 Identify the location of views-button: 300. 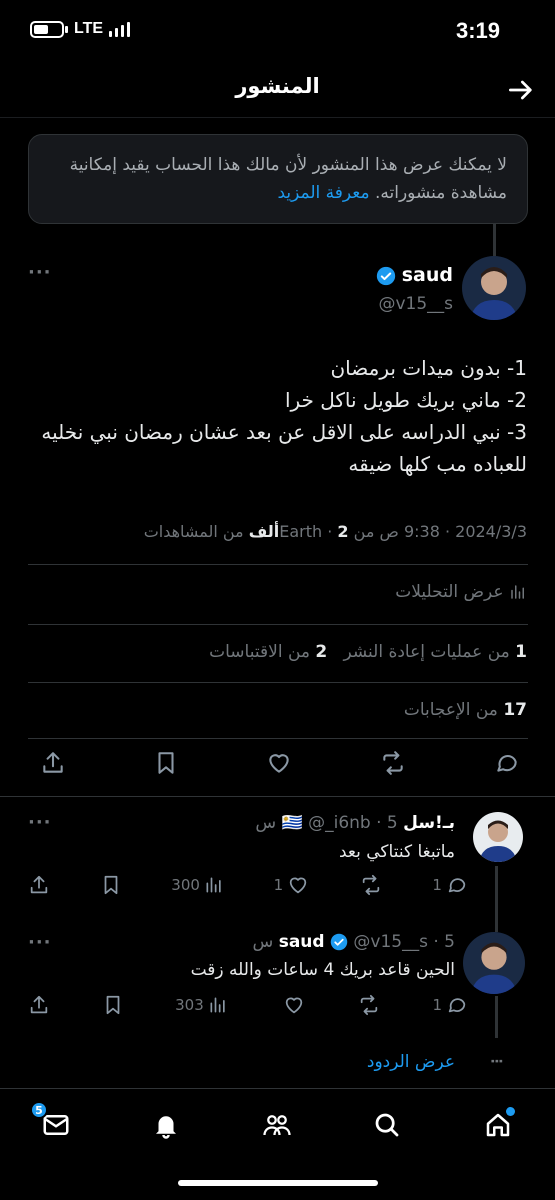
(197, 885).